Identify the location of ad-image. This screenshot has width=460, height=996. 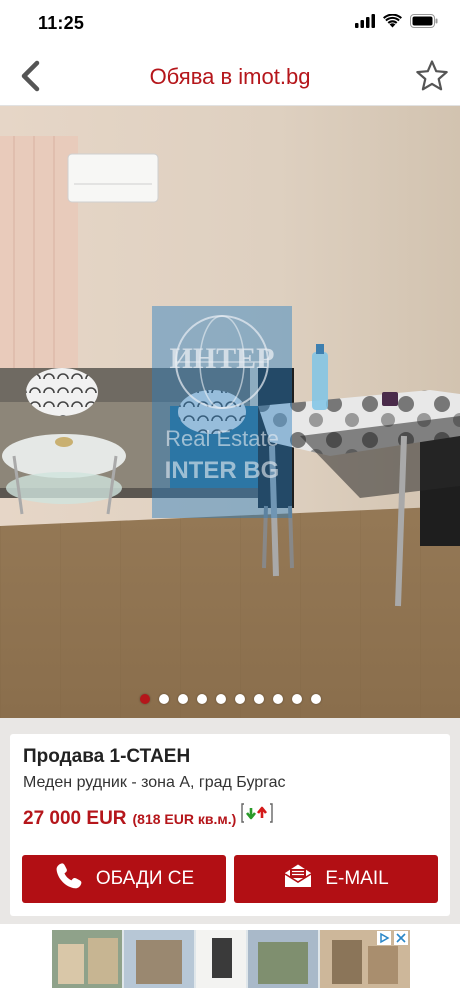
(231, 959).